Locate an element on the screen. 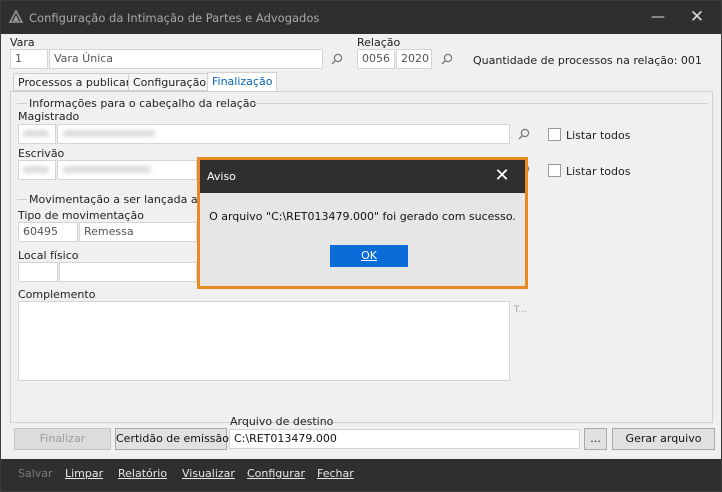 This screenshot has width=722, height=492. vara-label: Vara is located at coordinates (22, 42).